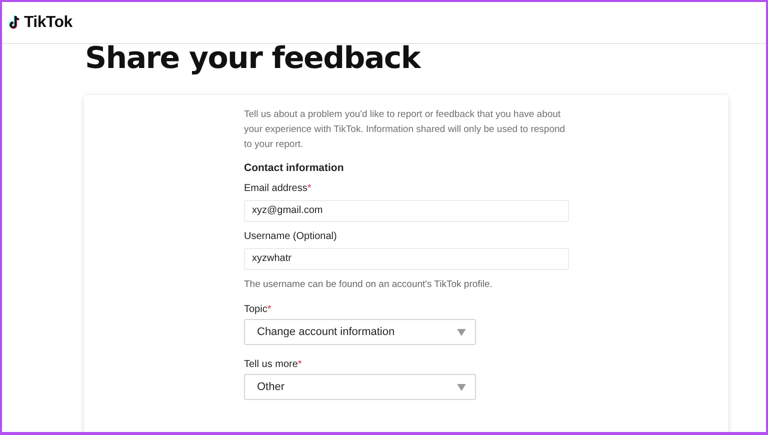 The height and width of the screenshot is (435, 768). Describe the element at coordinates (291, 236) in the screenshot. I see `field-label: Username (Optional)` at that location.